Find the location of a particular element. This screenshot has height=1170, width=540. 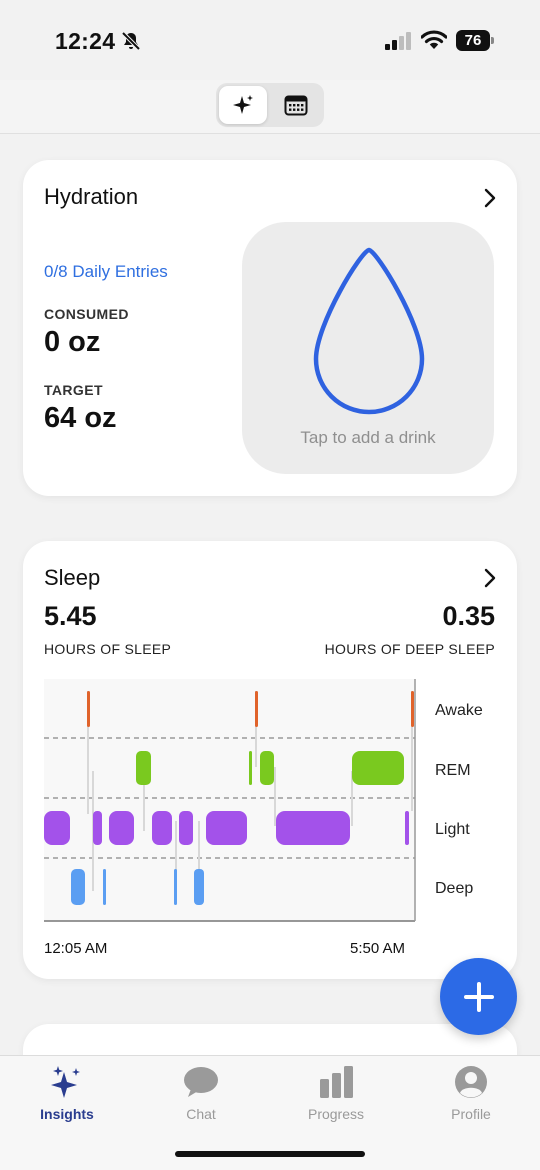

battery-level: 76 is located at coordinates (473, 40).